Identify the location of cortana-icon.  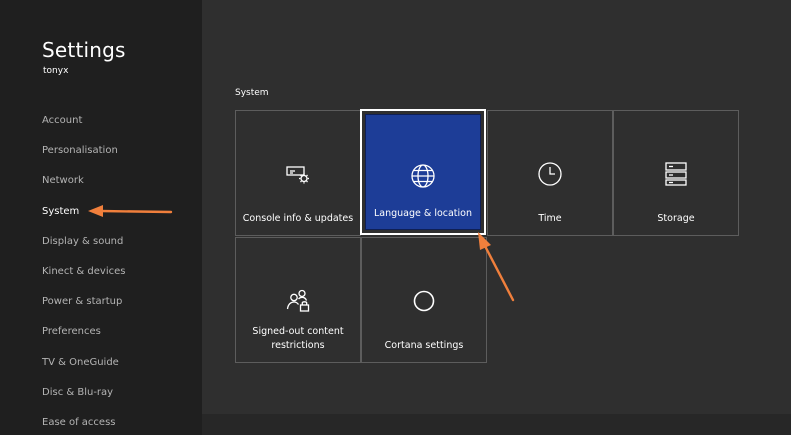
(424, 301).